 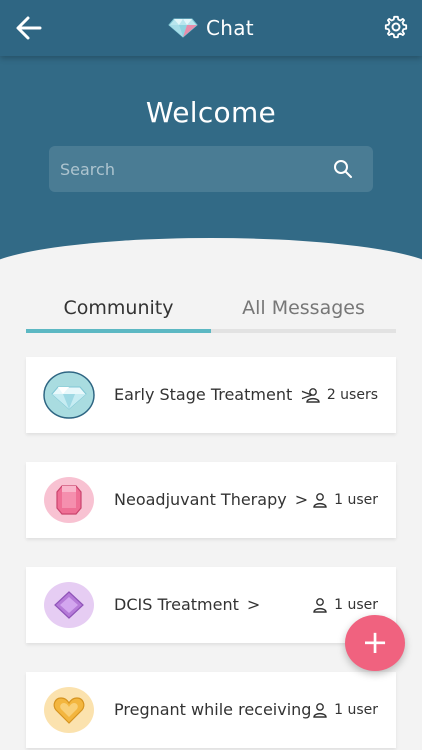 I want to click on community-card-dcis: DCIS Treatment > 1 user, so click(x=211, y=605).